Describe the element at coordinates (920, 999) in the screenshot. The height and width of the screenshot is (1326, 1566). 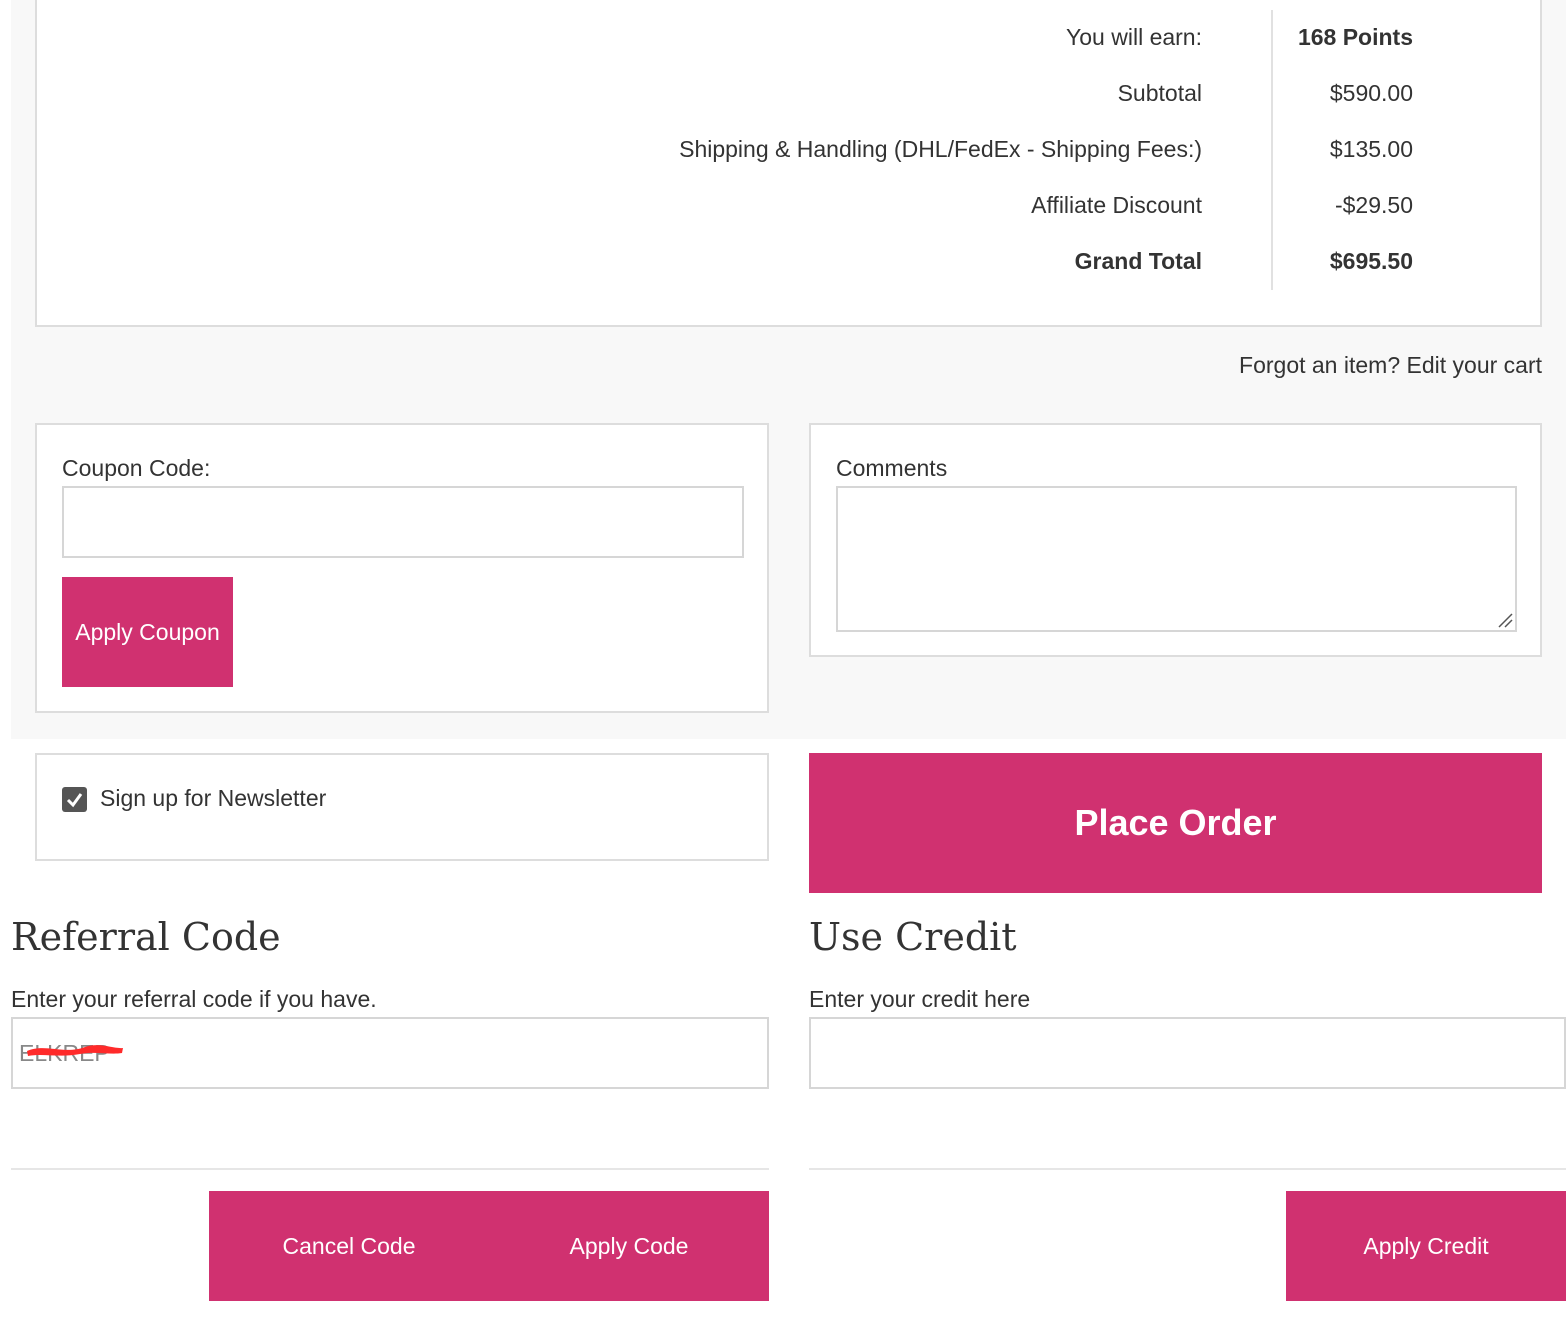
I see `credit-hint: Enter your credit here` at that location.